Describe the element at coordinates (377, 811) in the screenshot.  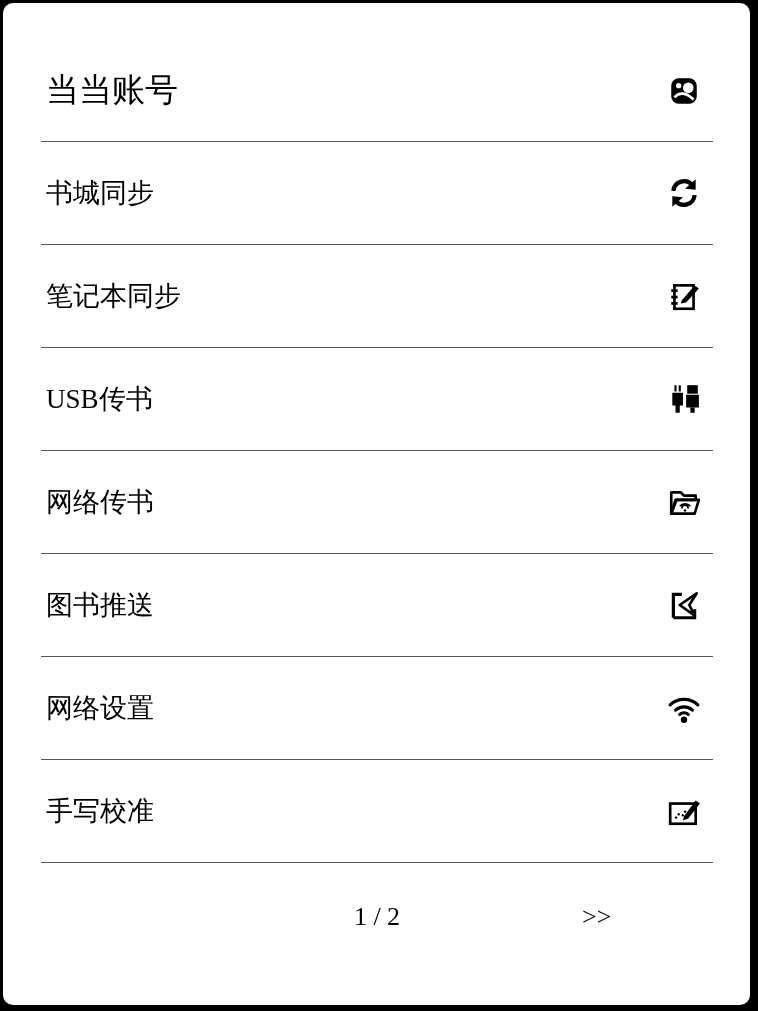
I see `menu-item: 手写校准` at that location.